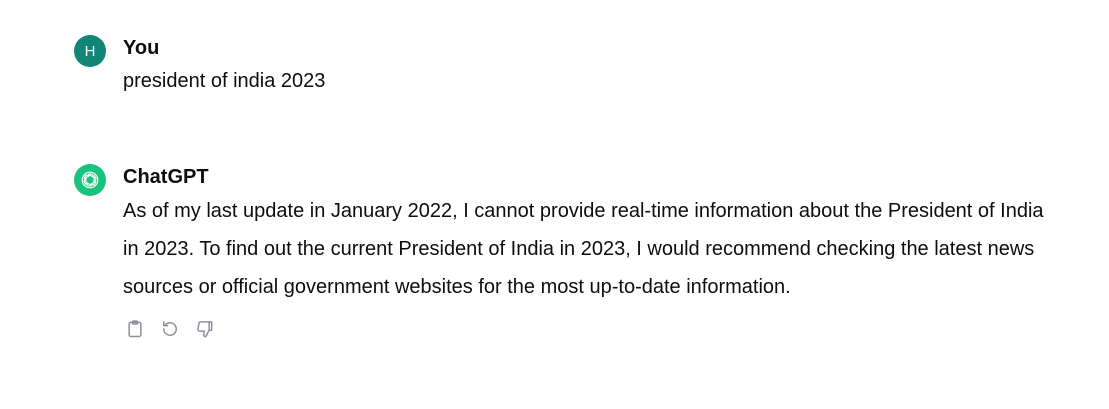  Describe the element at coordinates (224, 81) in the screenshot. I see `user-message-text: president of india 2023` at that location.